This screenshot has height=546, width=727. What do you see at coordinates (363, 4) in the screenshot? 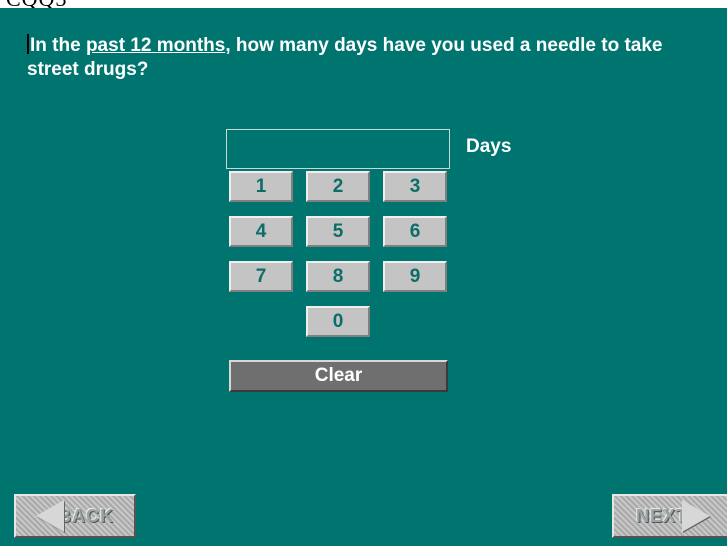
I see `top-strip: CQQ3` at bounding box center [363, 4].